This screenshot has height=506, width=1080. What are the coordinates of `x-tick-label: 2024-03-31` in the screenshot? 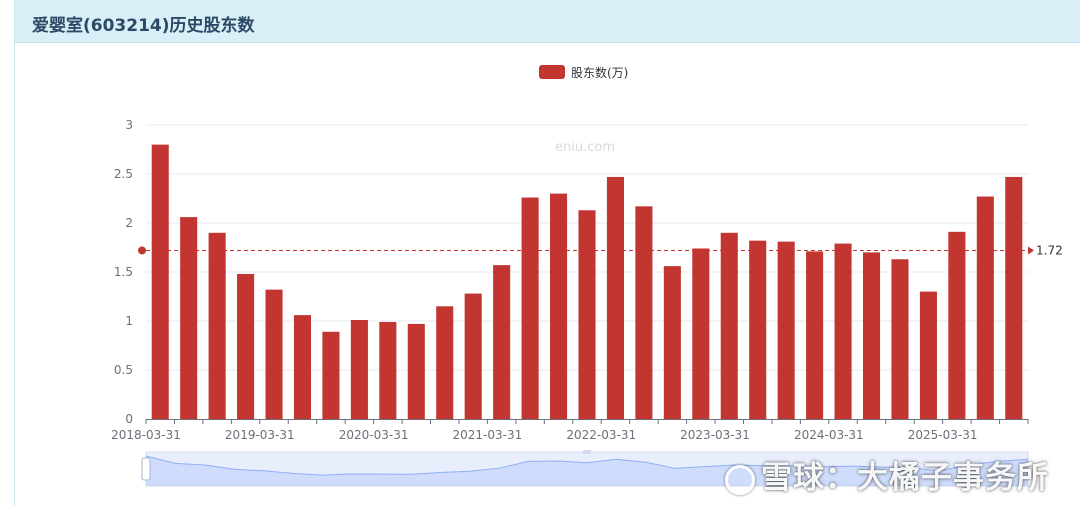 It's located at (829, 435).